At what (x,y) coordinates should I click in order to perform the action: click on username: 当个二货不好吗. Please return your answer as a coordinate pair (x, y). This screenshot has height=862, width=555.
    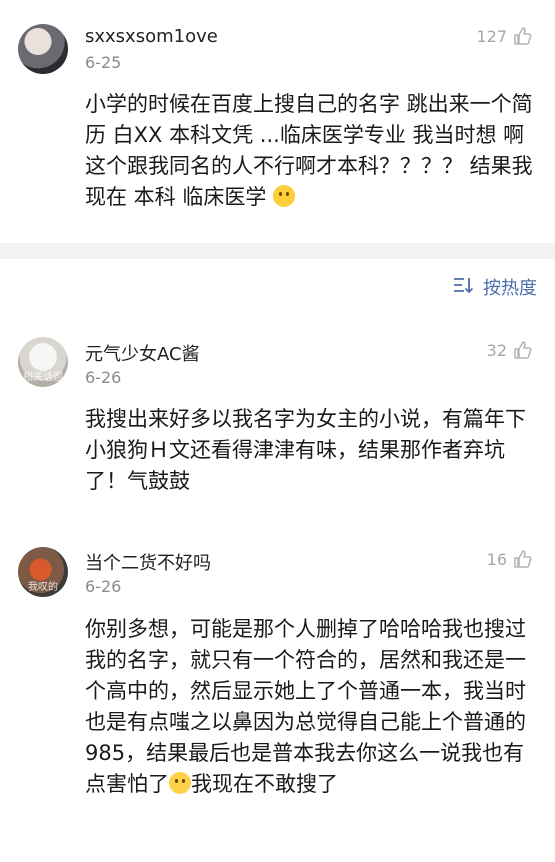
    Looking at the image, I should click on (148, 562).